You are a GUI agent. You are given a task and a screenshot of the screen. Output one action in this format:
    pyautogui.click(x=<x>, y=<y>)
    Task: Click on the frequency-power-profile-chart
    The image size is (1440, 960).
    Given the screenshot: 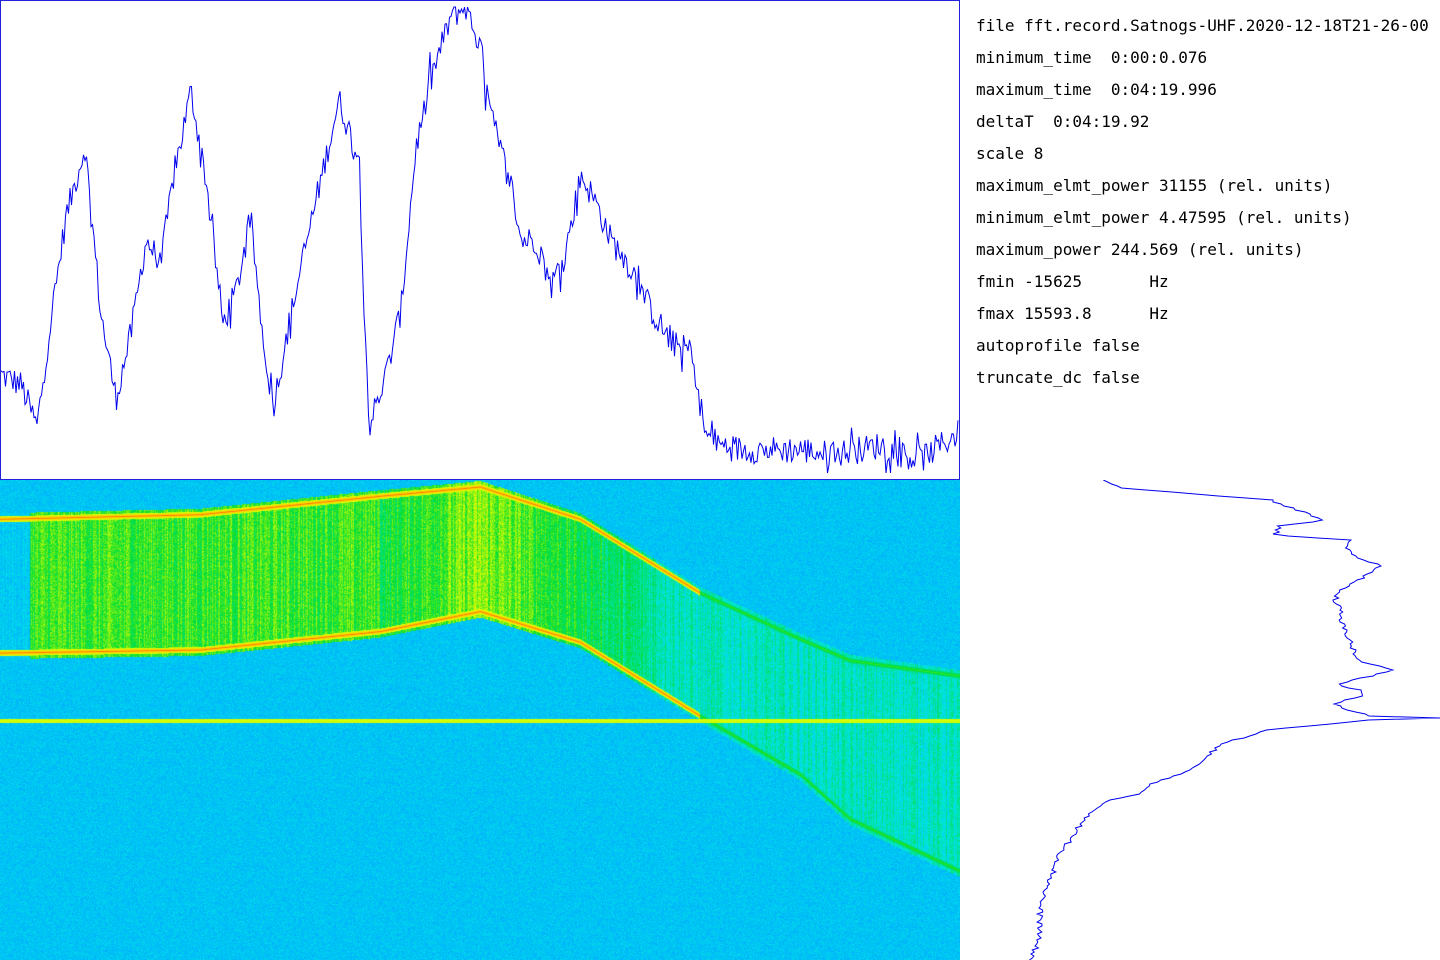 What is the action you would take?
    pyautogui.click(x=1234, y=720)
    